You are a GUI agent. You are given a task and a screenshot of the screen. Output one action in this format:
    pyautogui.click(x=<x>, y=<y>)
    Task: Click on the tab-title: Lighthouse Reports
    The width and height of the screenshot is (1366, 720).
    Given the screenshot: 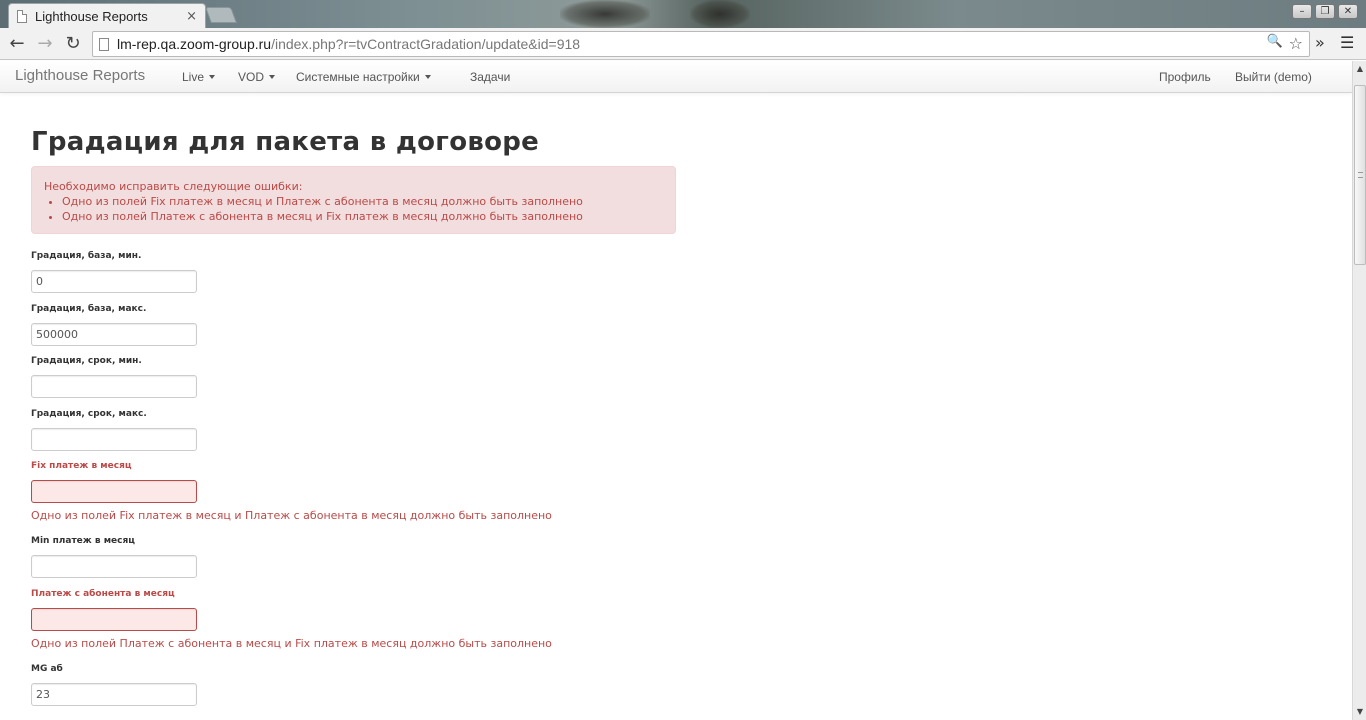 What is the action you would take?
    pyautogui.click(x=91, y=16)
    